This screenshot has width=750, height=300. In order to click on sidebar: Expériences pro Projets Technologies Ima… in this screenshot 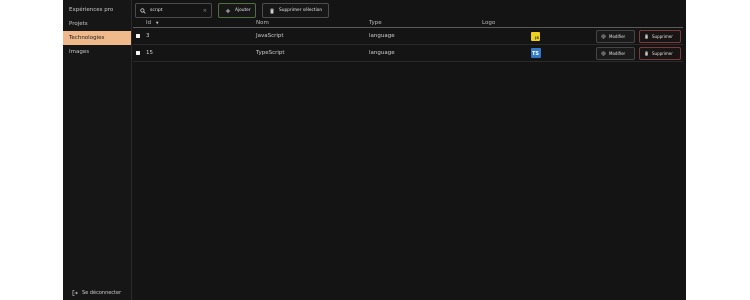, I will do `click(97, 150)`.